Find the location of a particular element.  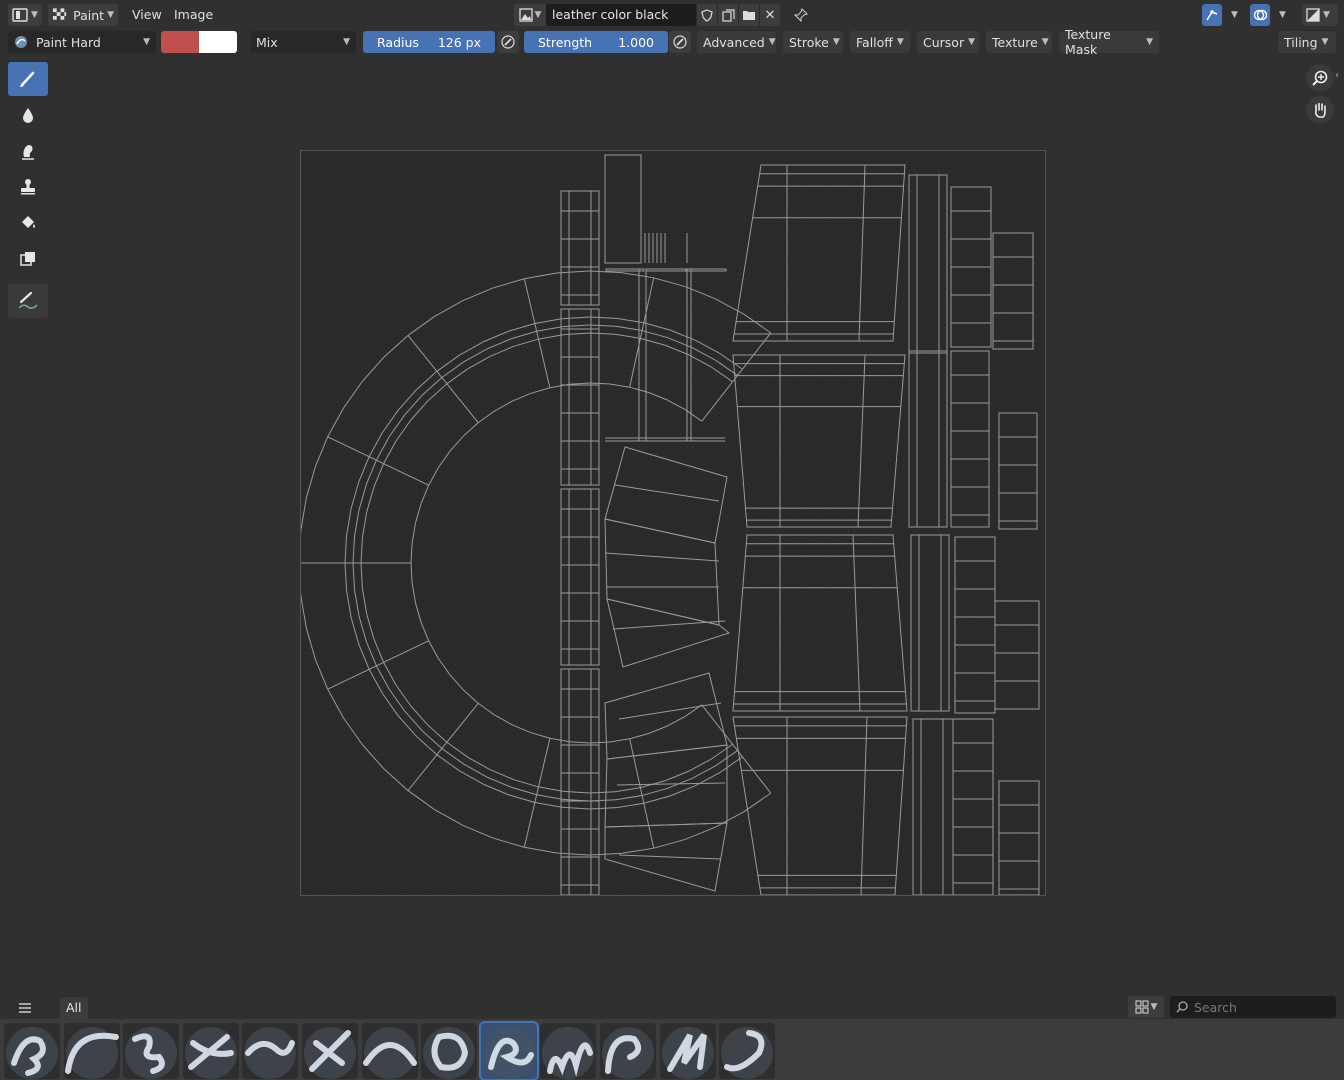

sidebar-toggle-icon: ‹ is located at coordinates (1337, 75).